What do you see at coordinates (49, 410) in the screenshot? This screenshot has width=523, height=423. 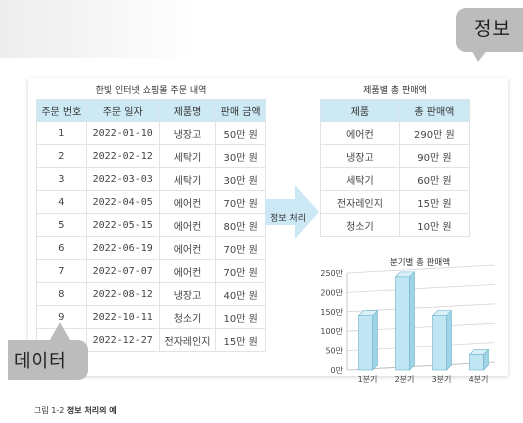 I see `figure-number: 그림 1-2` at bounding box center [49, 410].